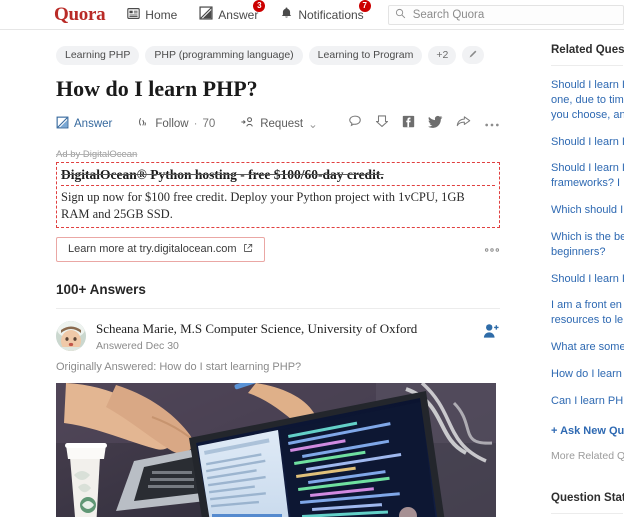 Image resolution: width=624 pixels, height=517 pixels. What do you see at coordinates (424, 123) in the screenshot?
I see `social-action-icons` at bounding box center [424, 123].